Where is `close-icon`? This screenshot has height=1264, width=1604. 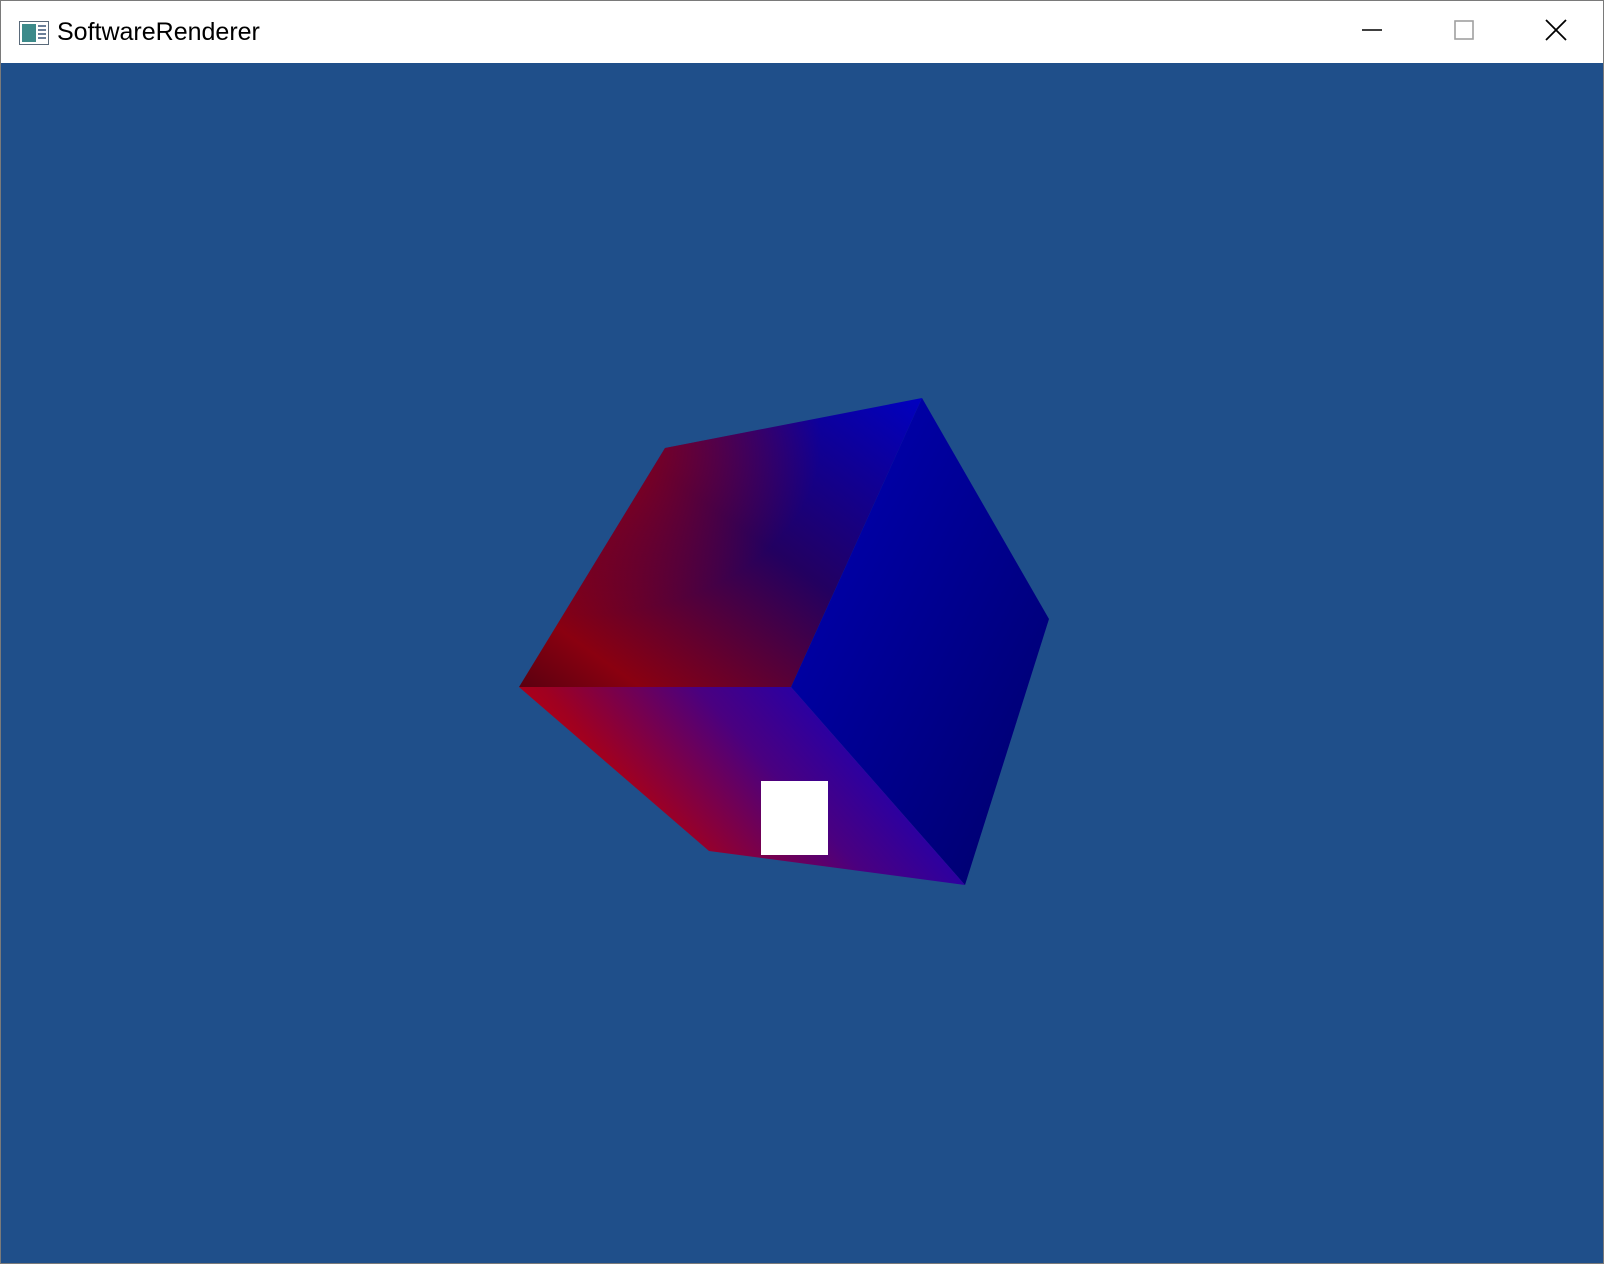 close-icon is located at coordinates (1556, 32).